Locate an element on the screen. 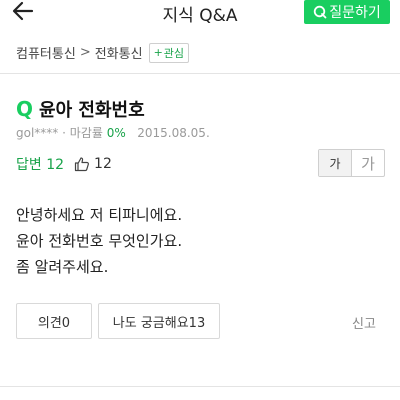 The height and width of the screenshot is (400, 400). ask-question-label: 질문하기 is located at coordinates (355, 13).